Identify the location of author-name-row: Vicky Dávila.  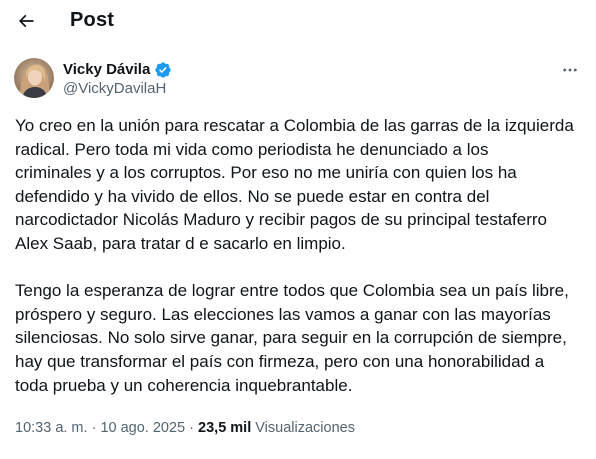
(117, 70).